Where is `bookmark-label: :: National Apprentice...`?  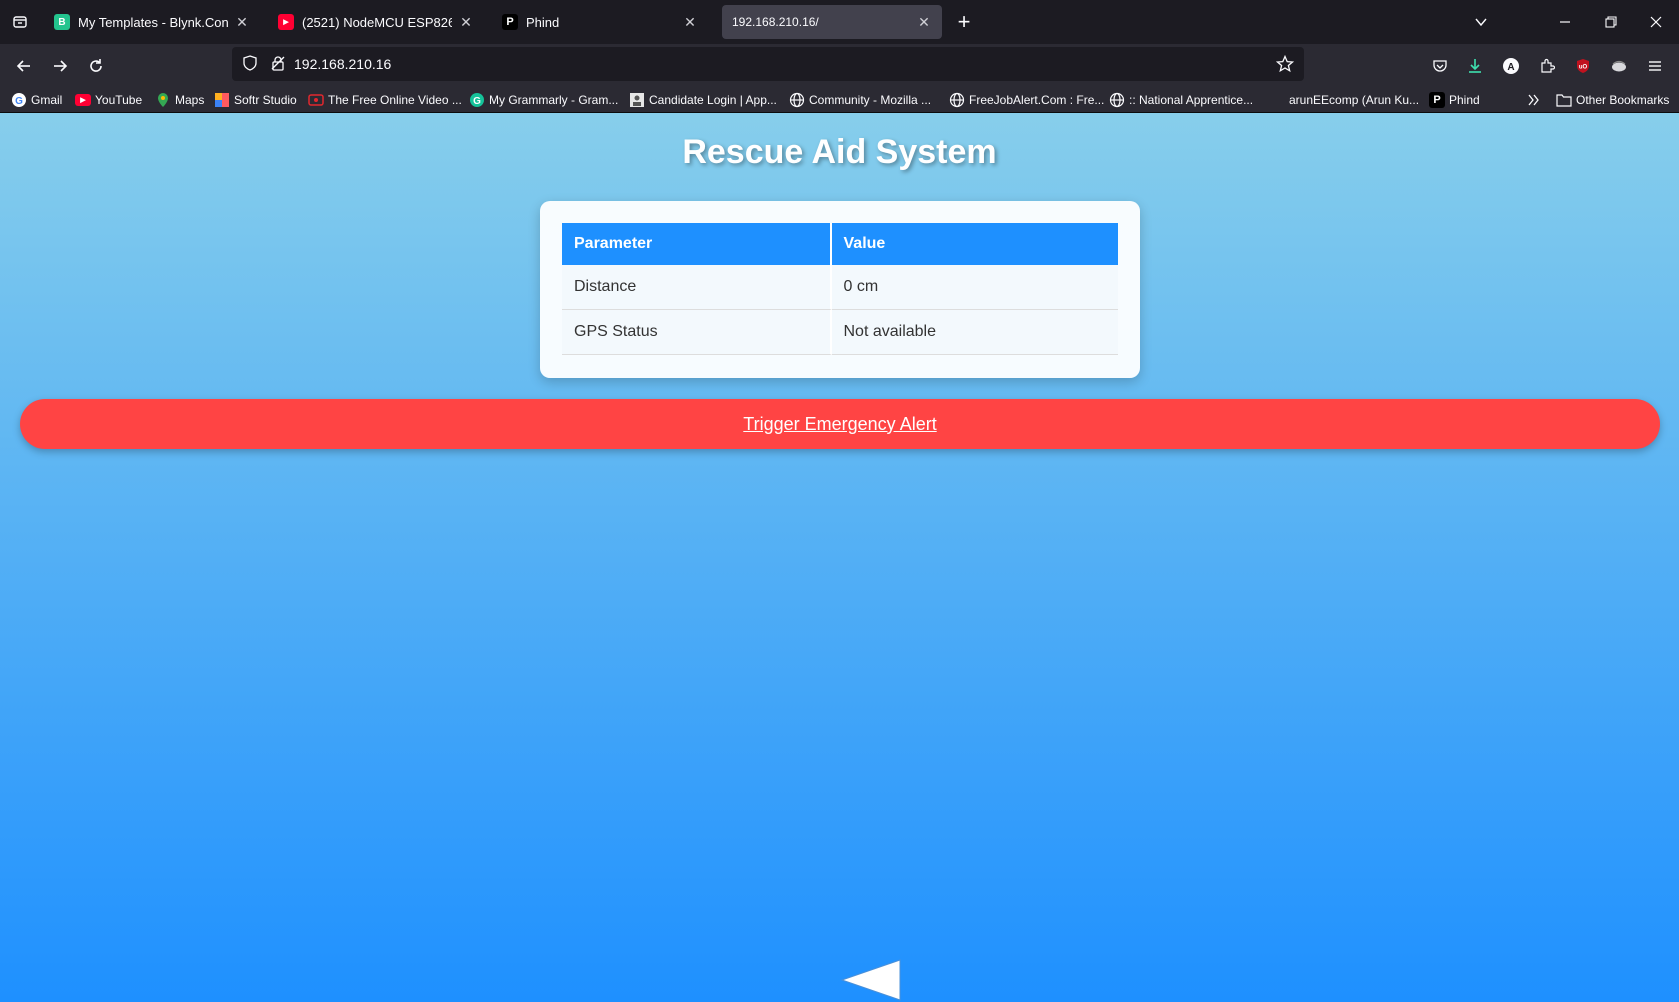
bookmark-label: :: National Apprentice... is located at coordinates (1191, 100).